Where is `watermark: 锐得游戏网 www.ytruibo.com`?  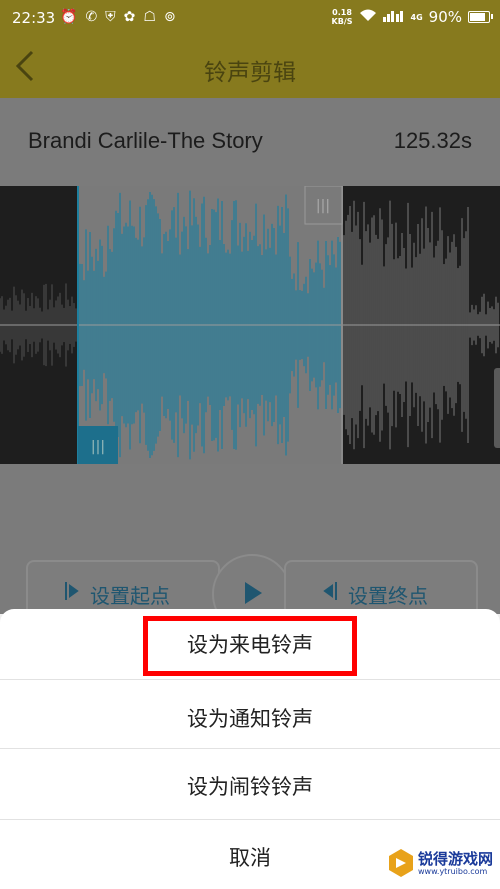
watermark: 锐得游戏网 www.ytruibo.com is located at coordinates (440, 863).